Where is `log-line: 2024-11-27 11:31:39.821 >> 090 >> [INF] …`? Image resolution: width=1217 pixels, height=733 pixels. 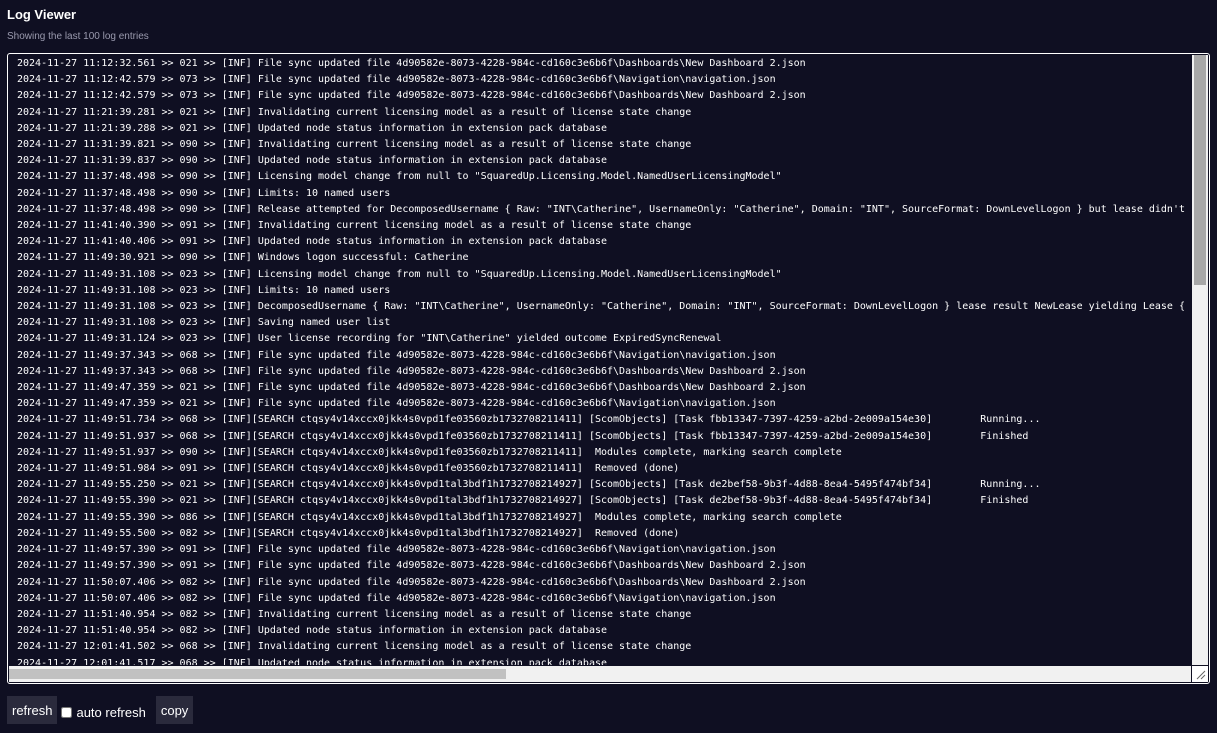
log-line: 2024-11-27 11:31:39.821 >> 090 >> [INF] … is located at coordinates (354, 145).